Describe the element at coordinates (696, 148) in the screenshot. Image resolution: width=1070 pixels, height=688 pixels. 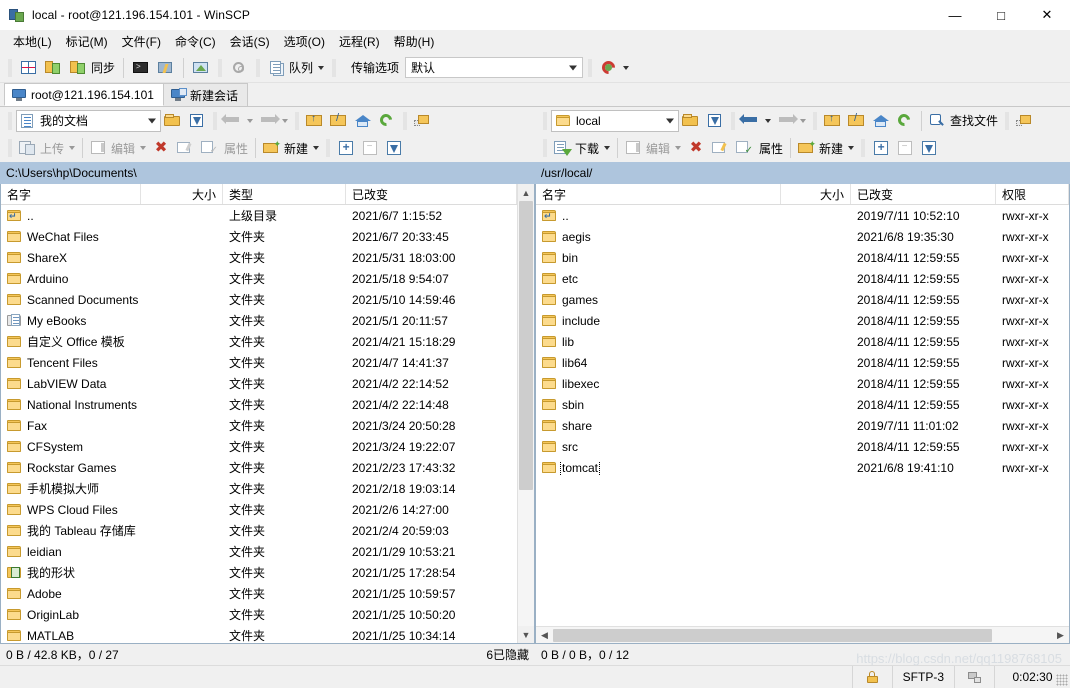
I see `remote-delete-button: ✖` at that location.